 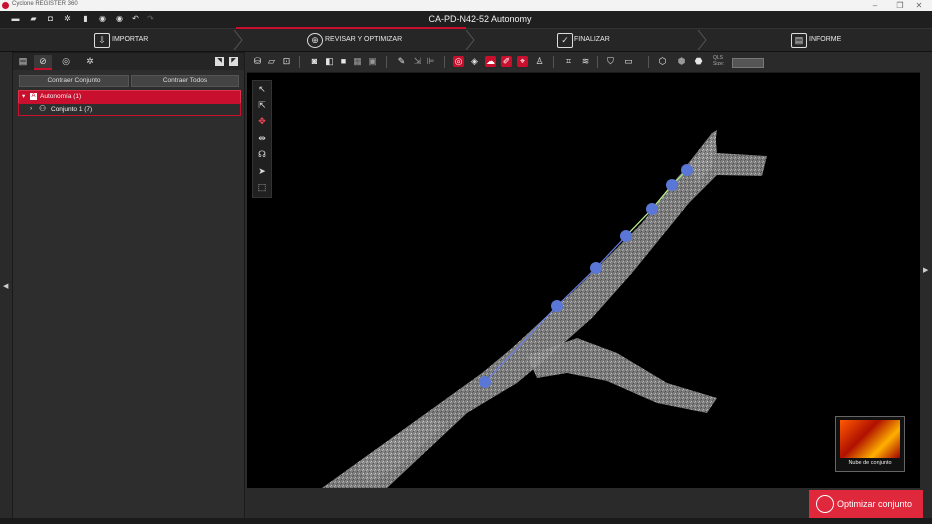 What do you see at coordinates (926, 284) in the screenshot?
I see `right-collapse-bar: ▶` at bounding box center [926, 284].